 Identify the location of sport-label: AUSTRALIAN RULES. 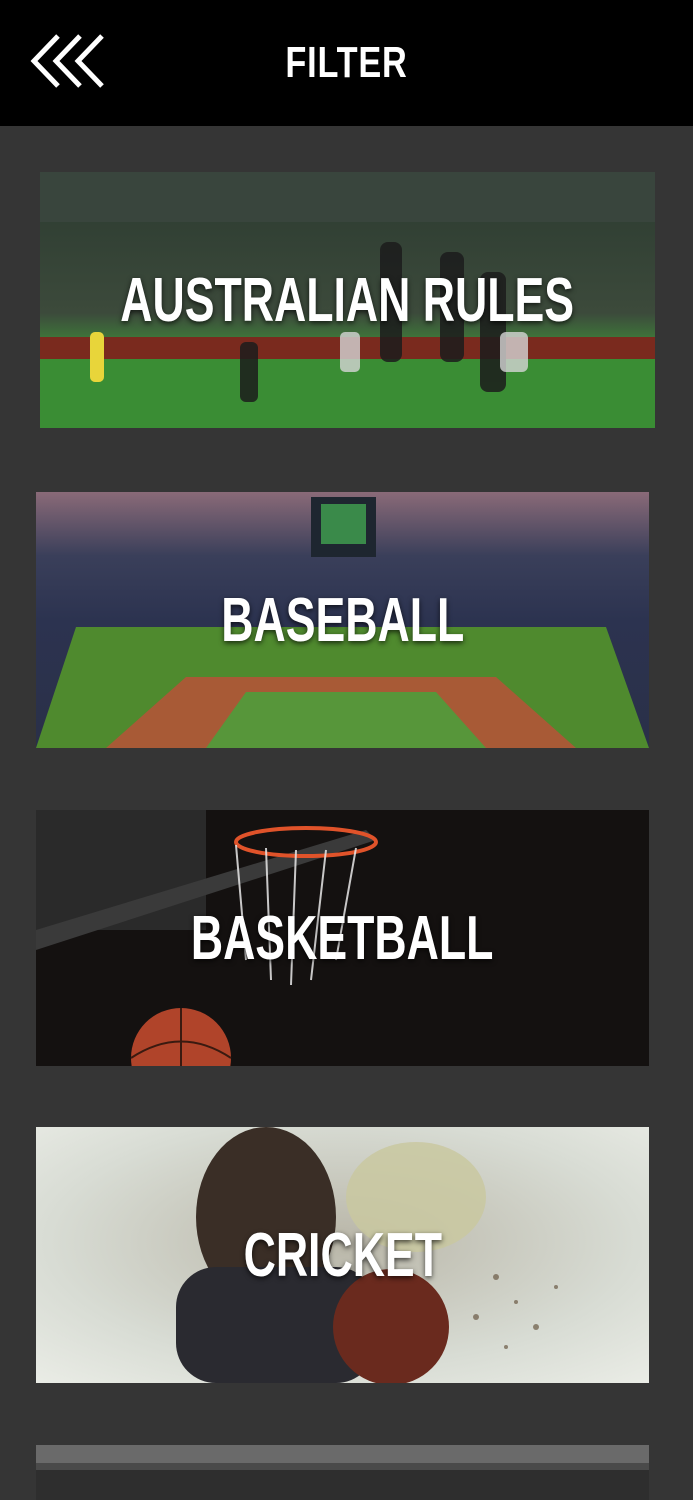
(347, 300).